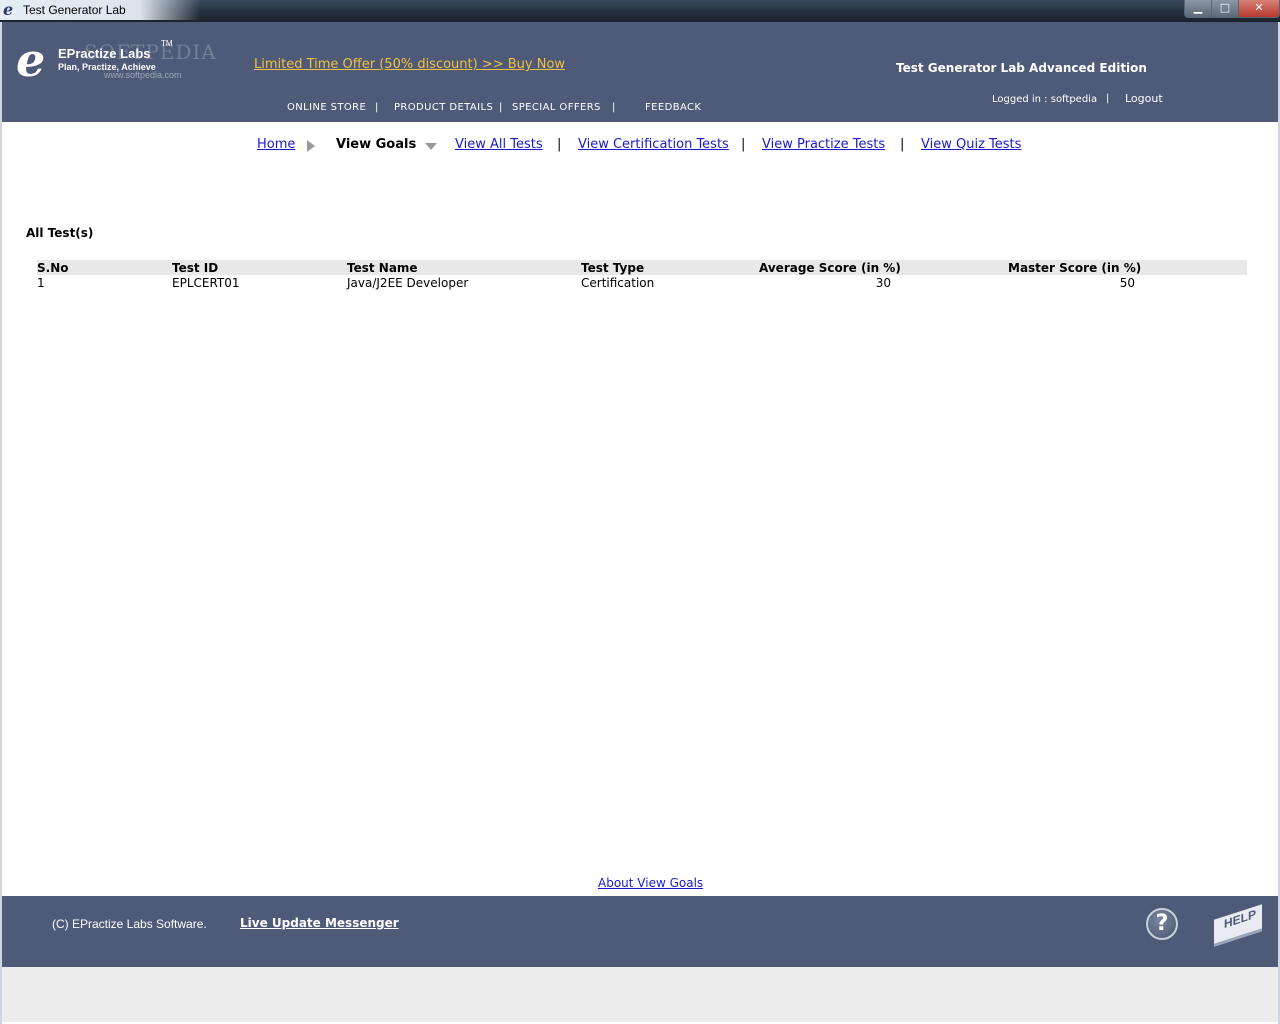  What do you see at coordinates (1045, 99) in the screenshot?
I see `logged-in-user: Logged in : softpedia` at bounding box center [1045, 99].